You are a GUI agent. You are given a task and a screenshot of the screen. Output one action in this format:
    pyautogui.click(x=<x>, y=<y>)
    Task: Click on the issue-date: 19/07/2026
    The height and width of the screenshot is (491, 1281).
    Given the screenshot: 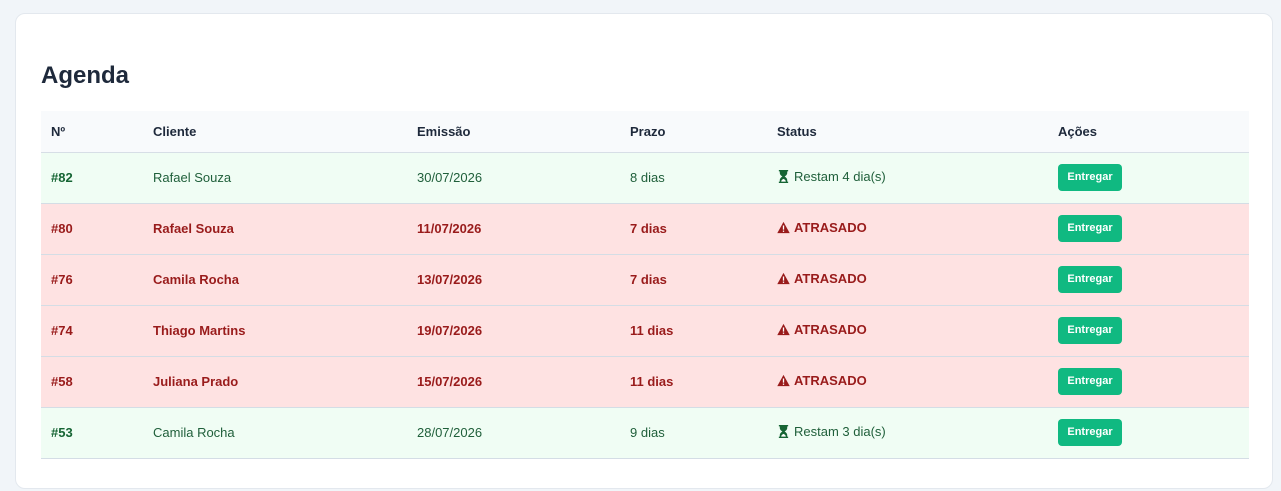 What is the action you would take?
    pyautogui.click(x=513, y=331)
    